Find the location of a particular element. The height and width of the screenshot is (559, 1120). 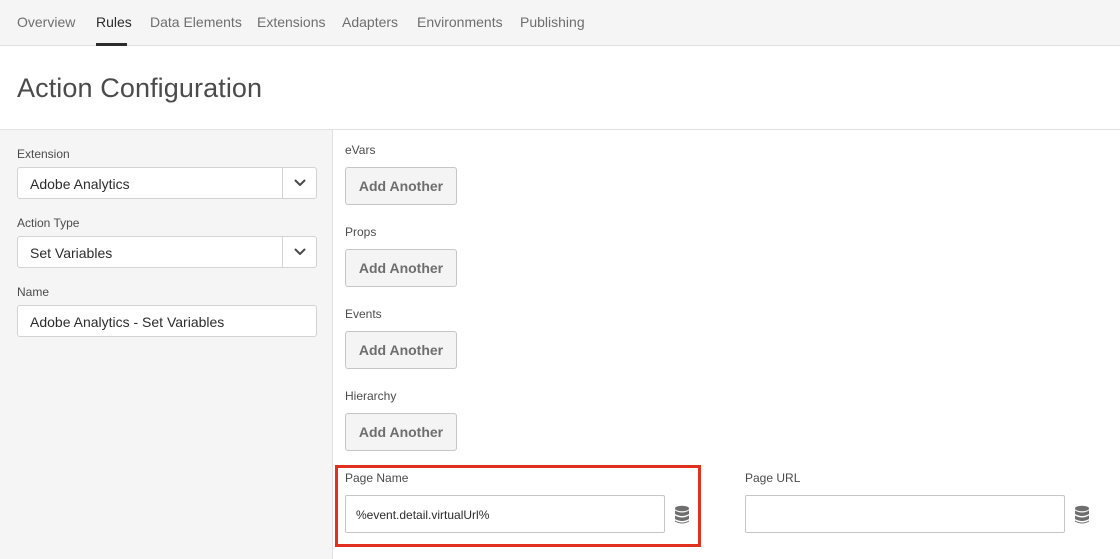

events-label: Events is located at coordinates (363, 314).